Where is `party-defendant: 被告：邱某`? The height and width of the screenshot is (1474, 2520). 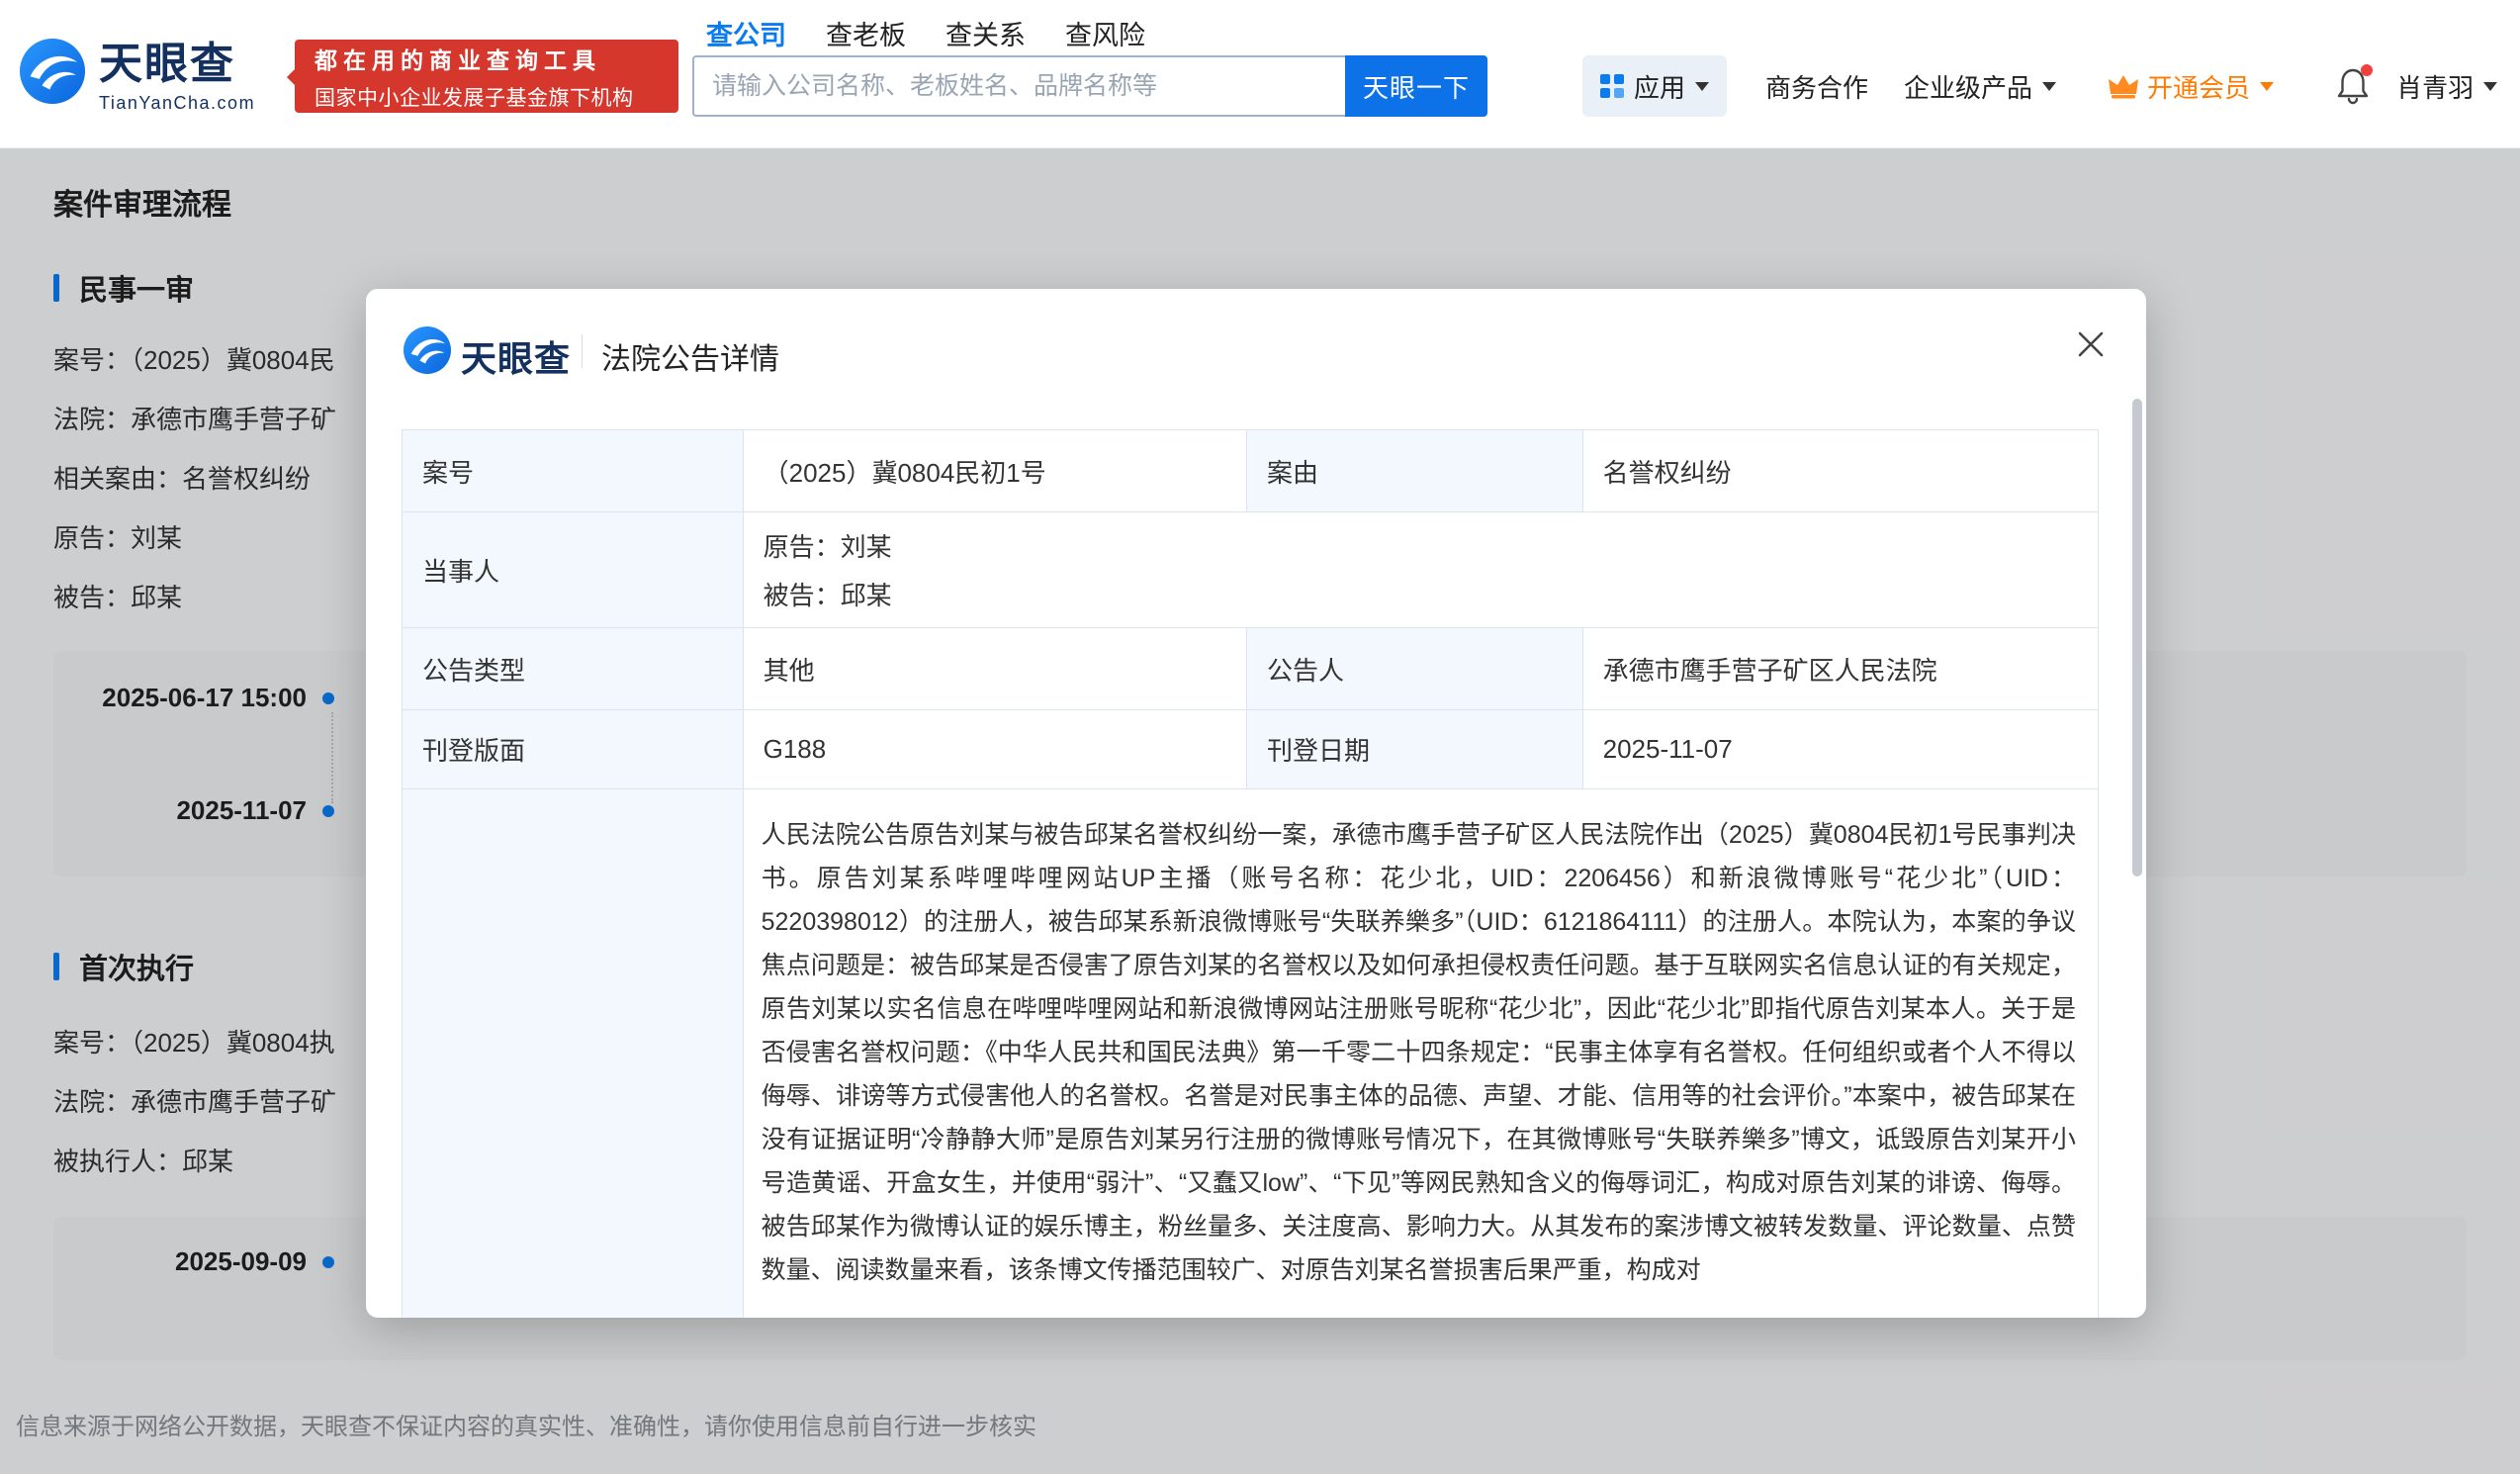 party-defendant: 被告：邱某 is located at coordinates (827, 595).